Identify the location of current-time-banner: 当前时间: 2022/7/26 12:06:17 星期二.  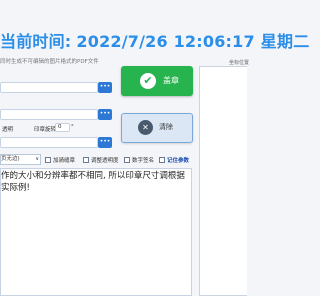
(154, 40).